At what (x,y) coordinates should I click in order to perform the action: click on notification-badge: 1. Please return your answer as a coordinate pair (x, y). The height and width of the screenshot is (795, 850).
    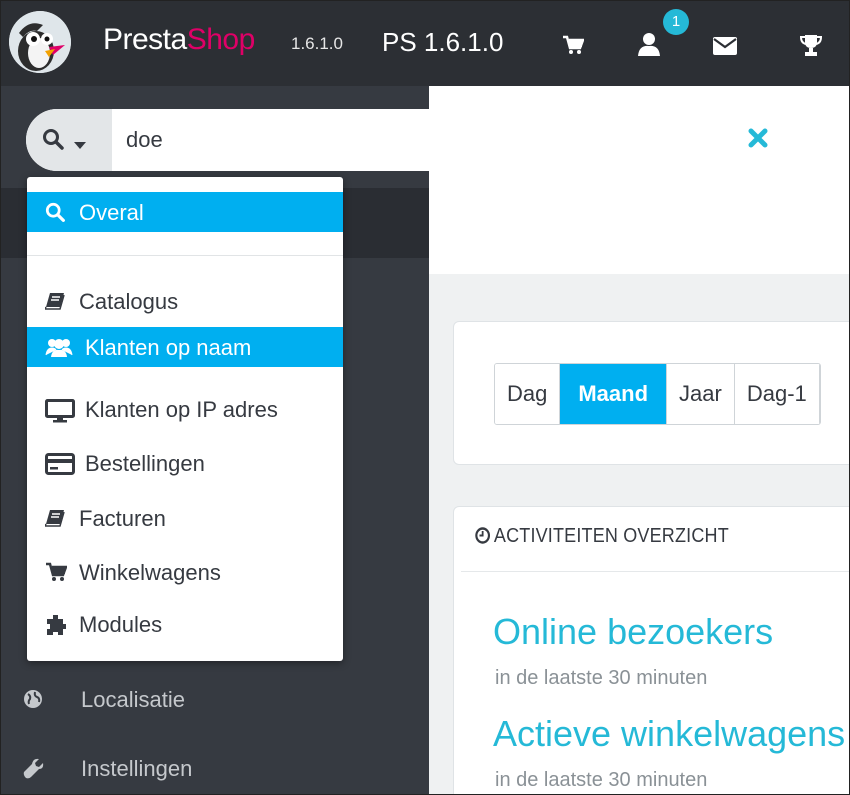
    Looking at the image, I should click on (676, 22).